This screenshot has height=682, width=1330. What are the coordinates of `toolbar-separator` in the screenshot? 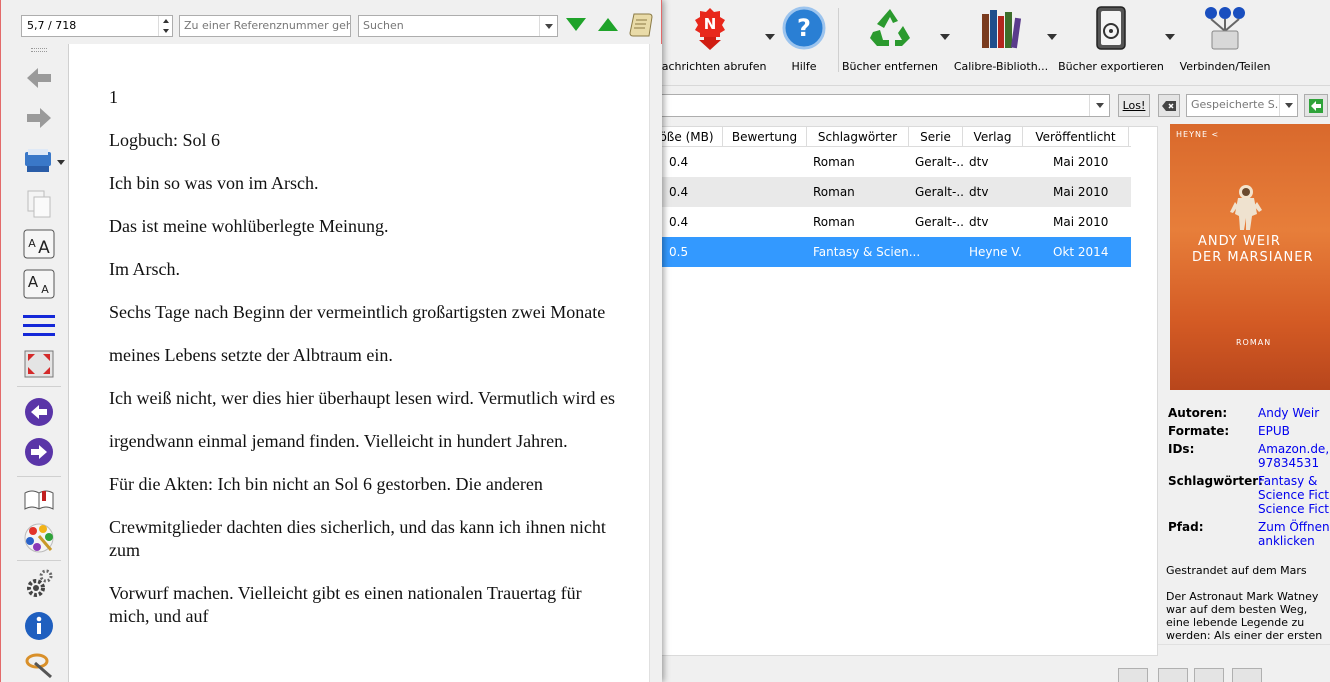 It's located at (838, 40).